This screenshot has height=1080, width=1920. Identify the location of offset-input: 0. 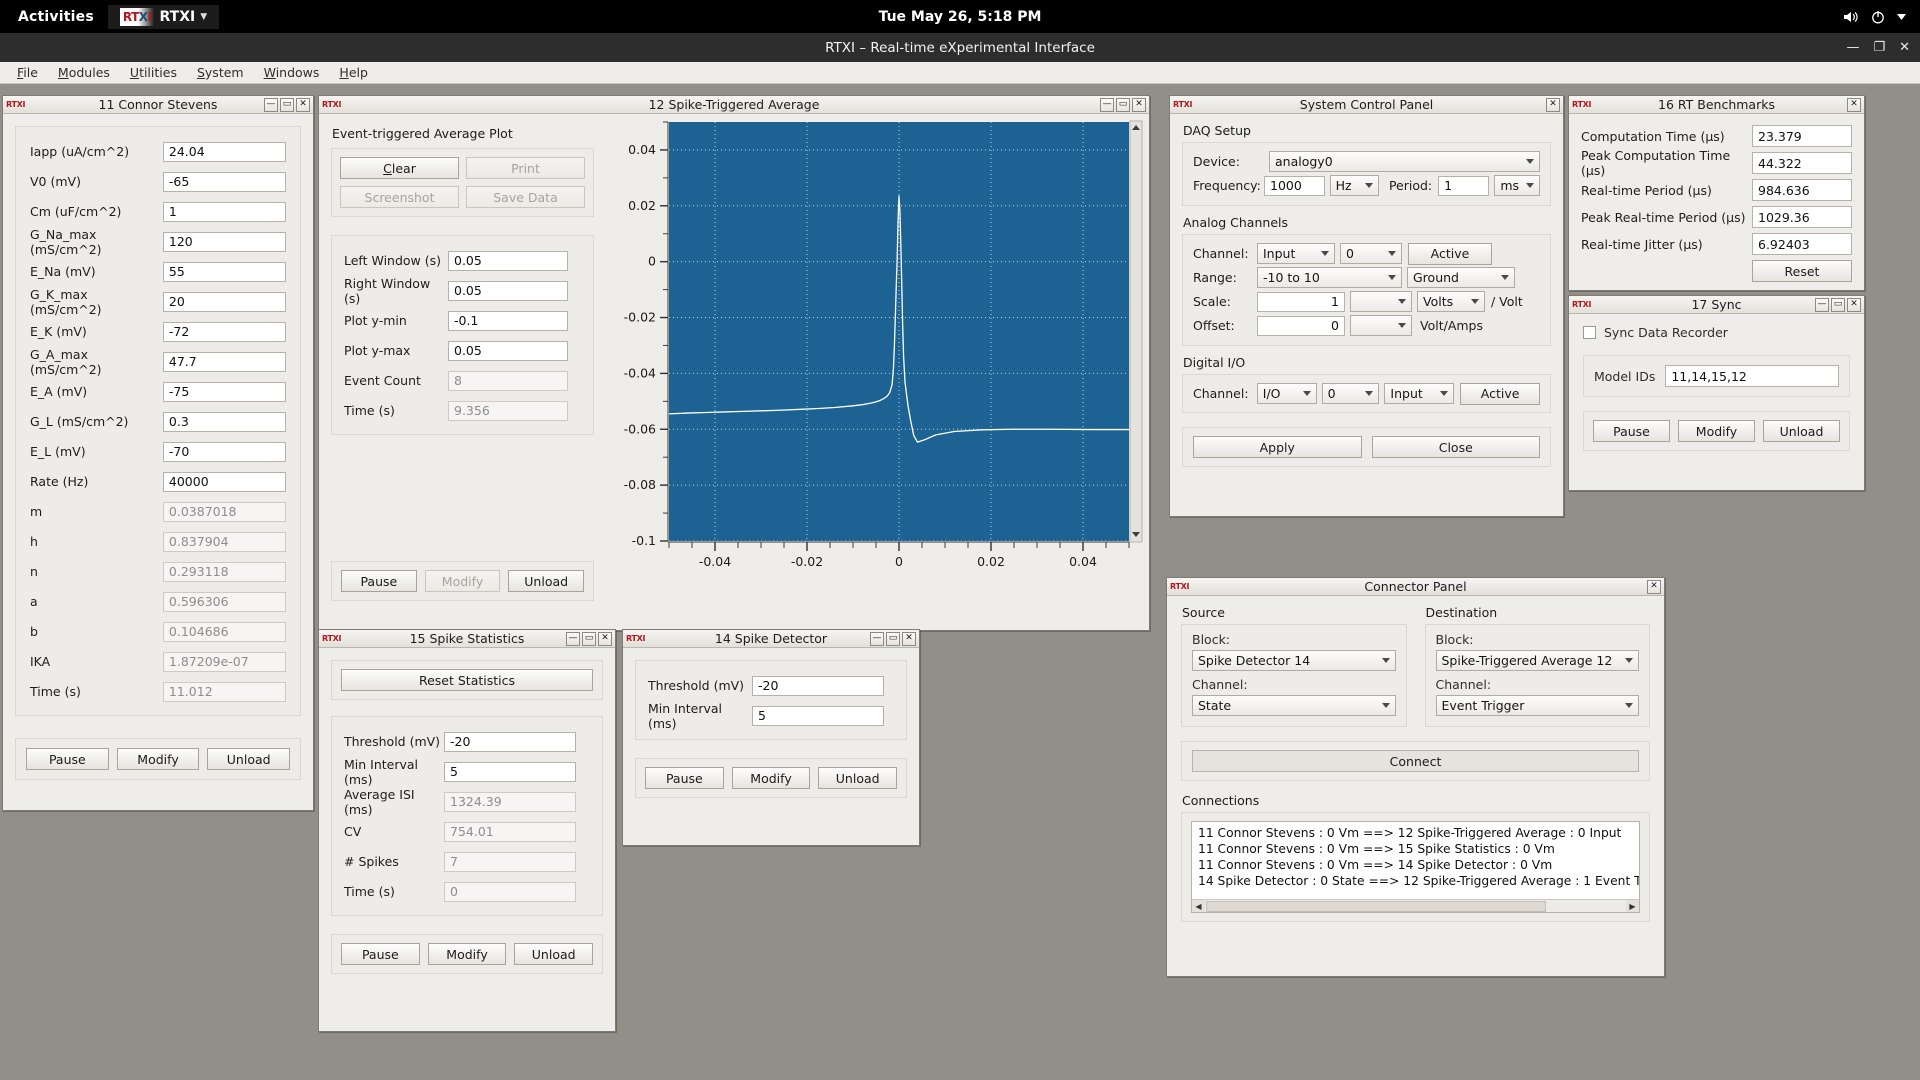
(1301, 325).